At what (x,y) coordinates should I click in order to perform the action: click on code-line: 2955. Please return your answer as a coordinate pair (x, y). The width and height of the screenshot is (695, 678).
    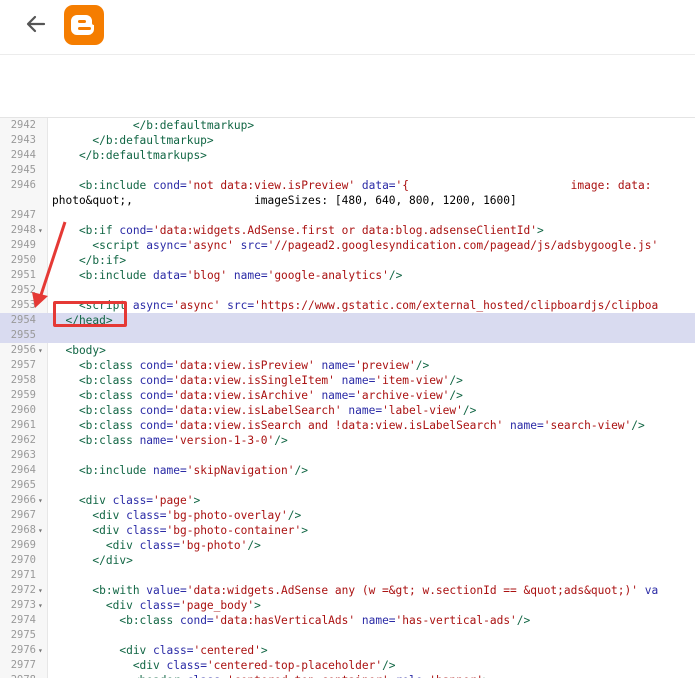
    Looking at the image, I should click on (347, 335).